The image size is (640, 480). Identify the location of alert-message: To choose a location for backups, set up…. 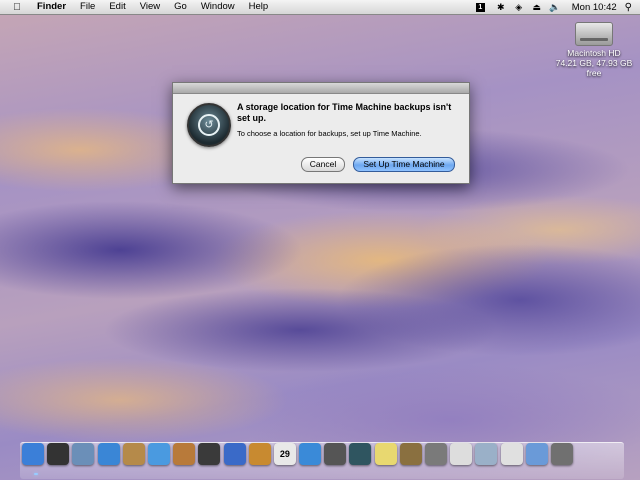
(329, 133).